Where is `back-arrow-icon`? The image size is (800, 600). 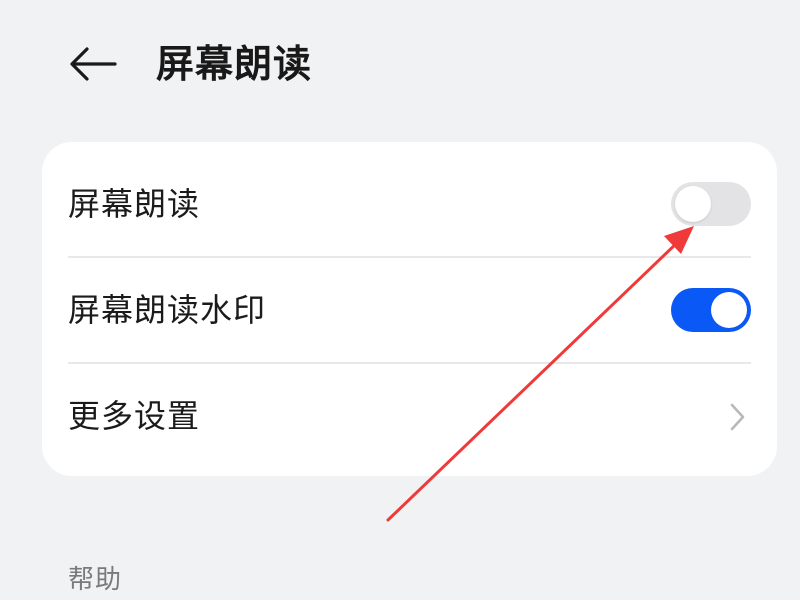 back-arrow-icon is located at coordinates (93, 64).